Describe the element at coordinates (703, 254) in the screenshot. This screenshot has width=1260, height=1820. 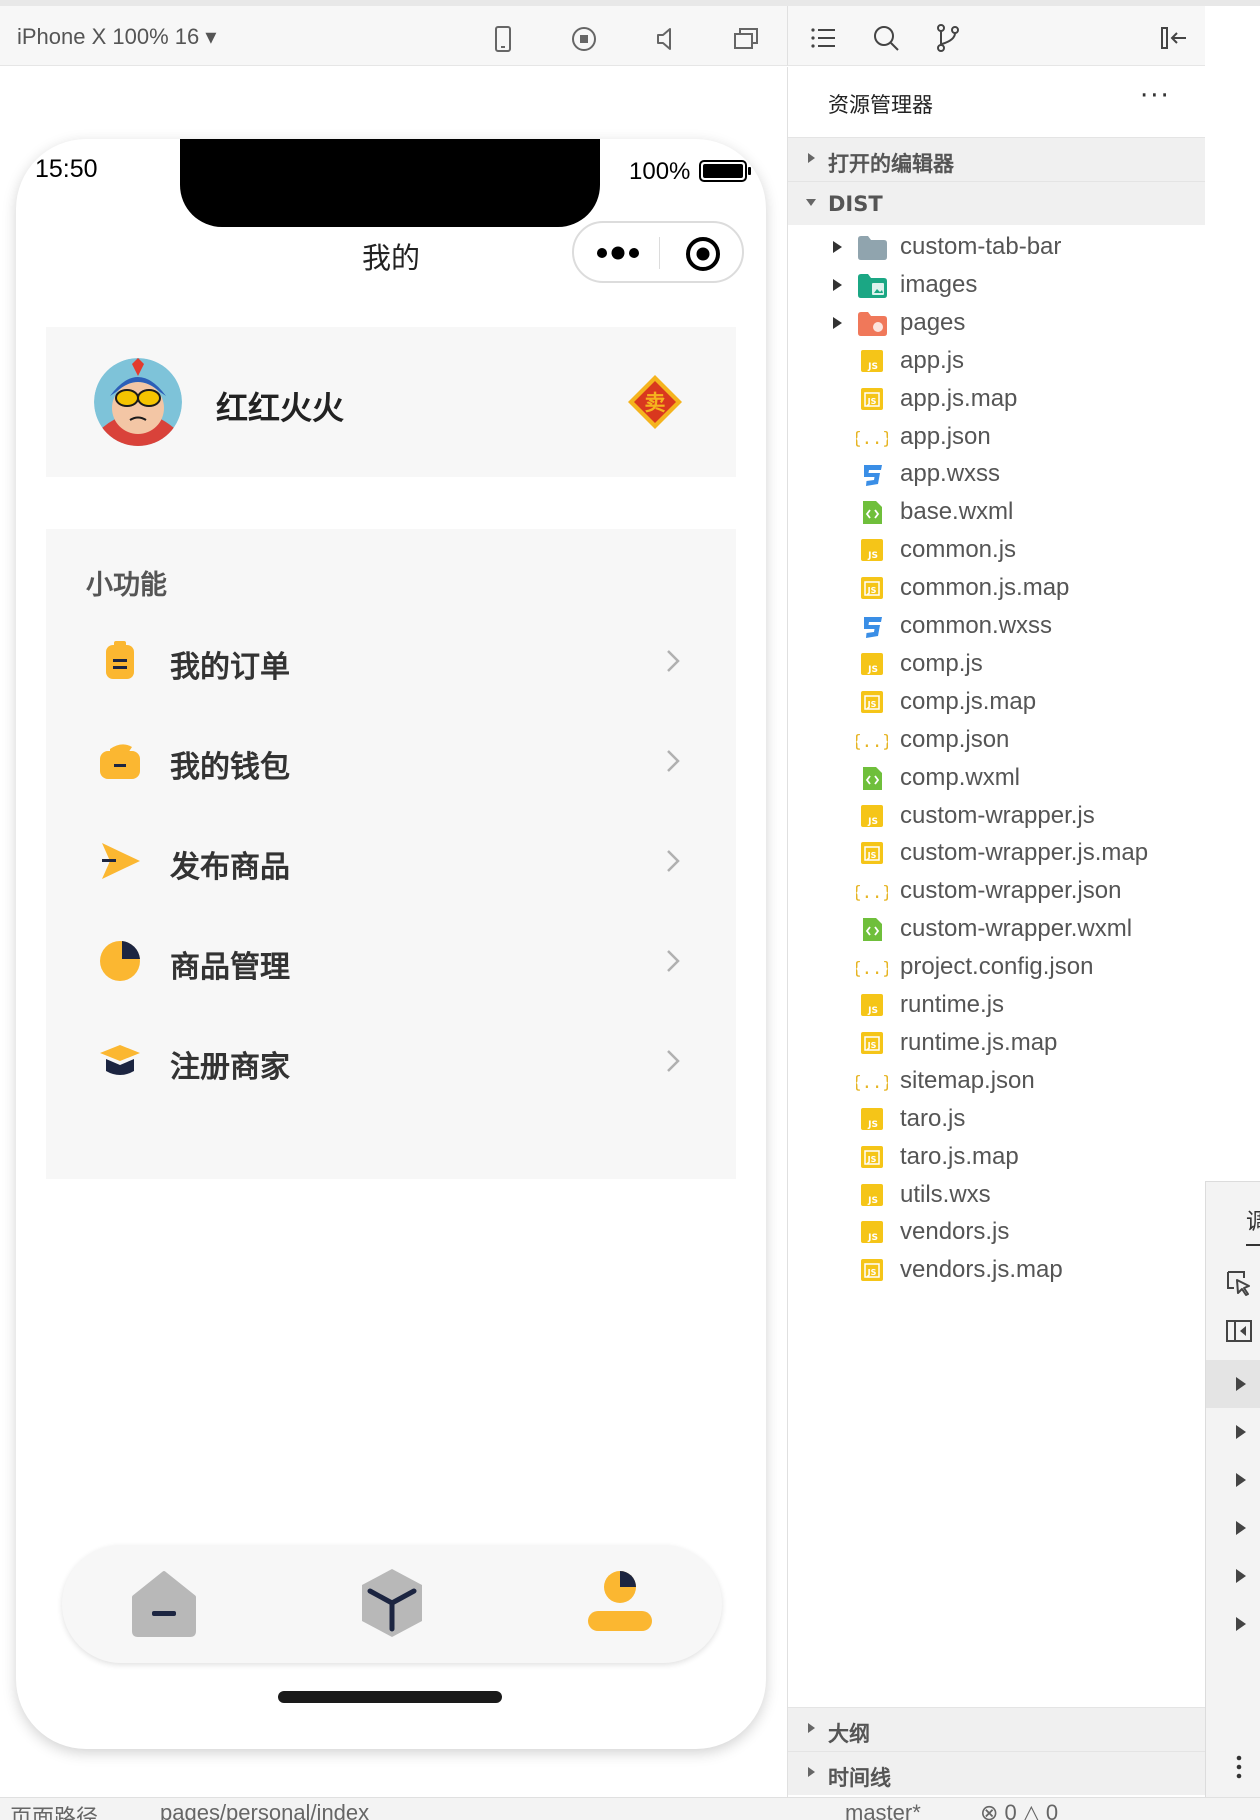
I see `close-target-icon` at that location.